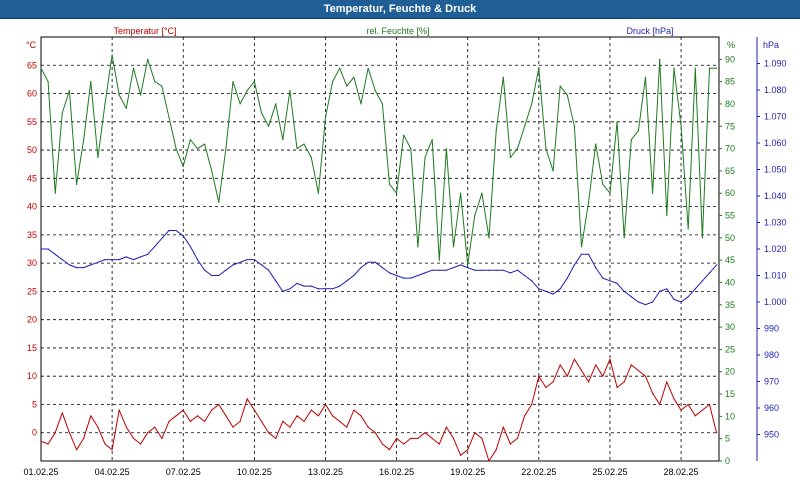  What do you see at coordinates (771, 382) in the screenshot?
I see `pressure-tick-label: 970` at bounding box center [771, 382].